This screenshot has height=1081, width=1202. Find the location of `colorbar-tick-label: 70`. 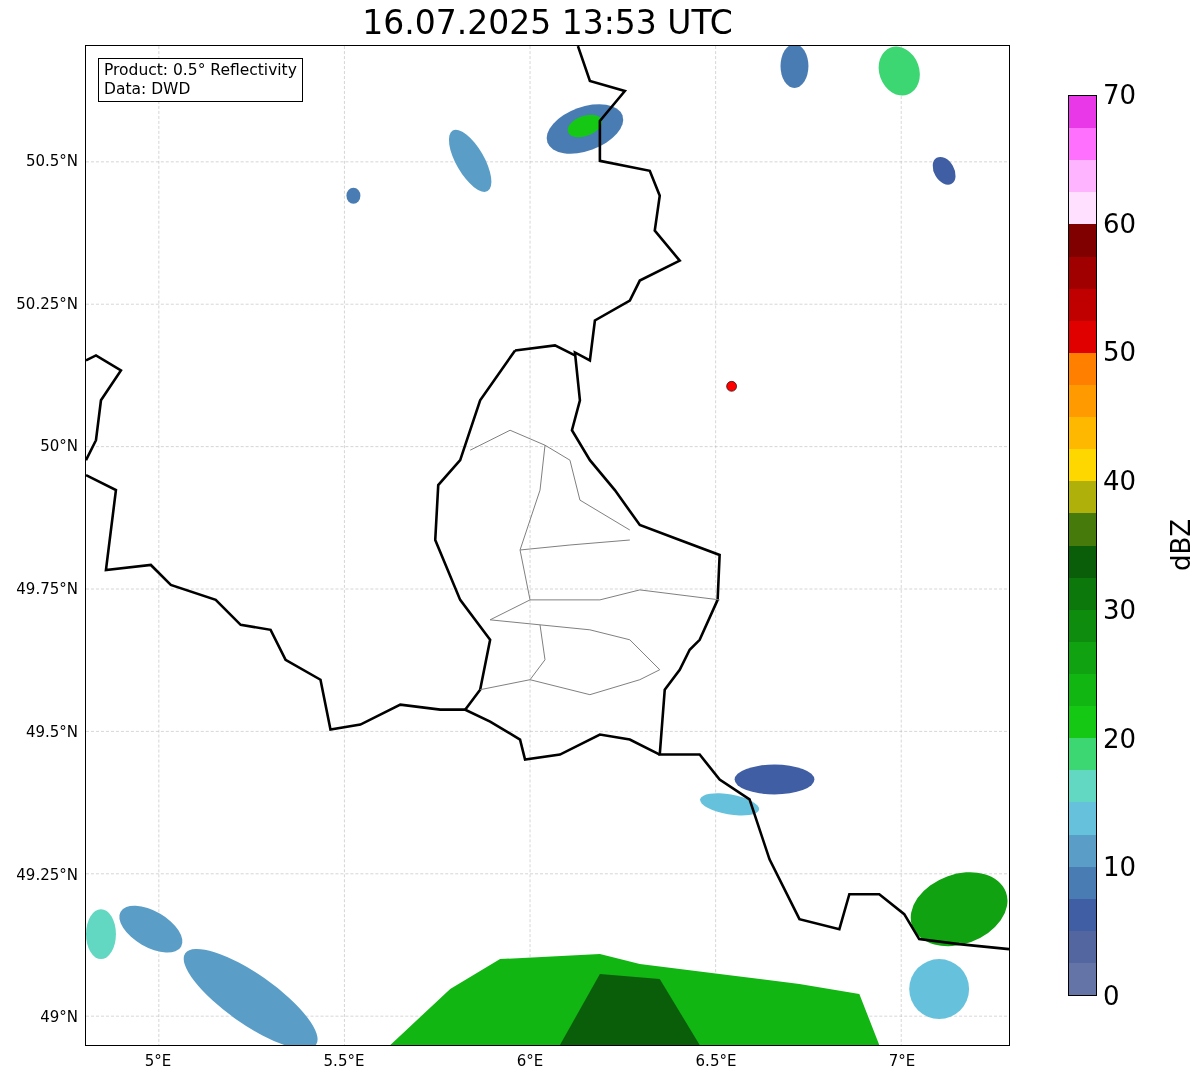

colorbar-tick-label: 70 is located at coordinates (1120, 95).